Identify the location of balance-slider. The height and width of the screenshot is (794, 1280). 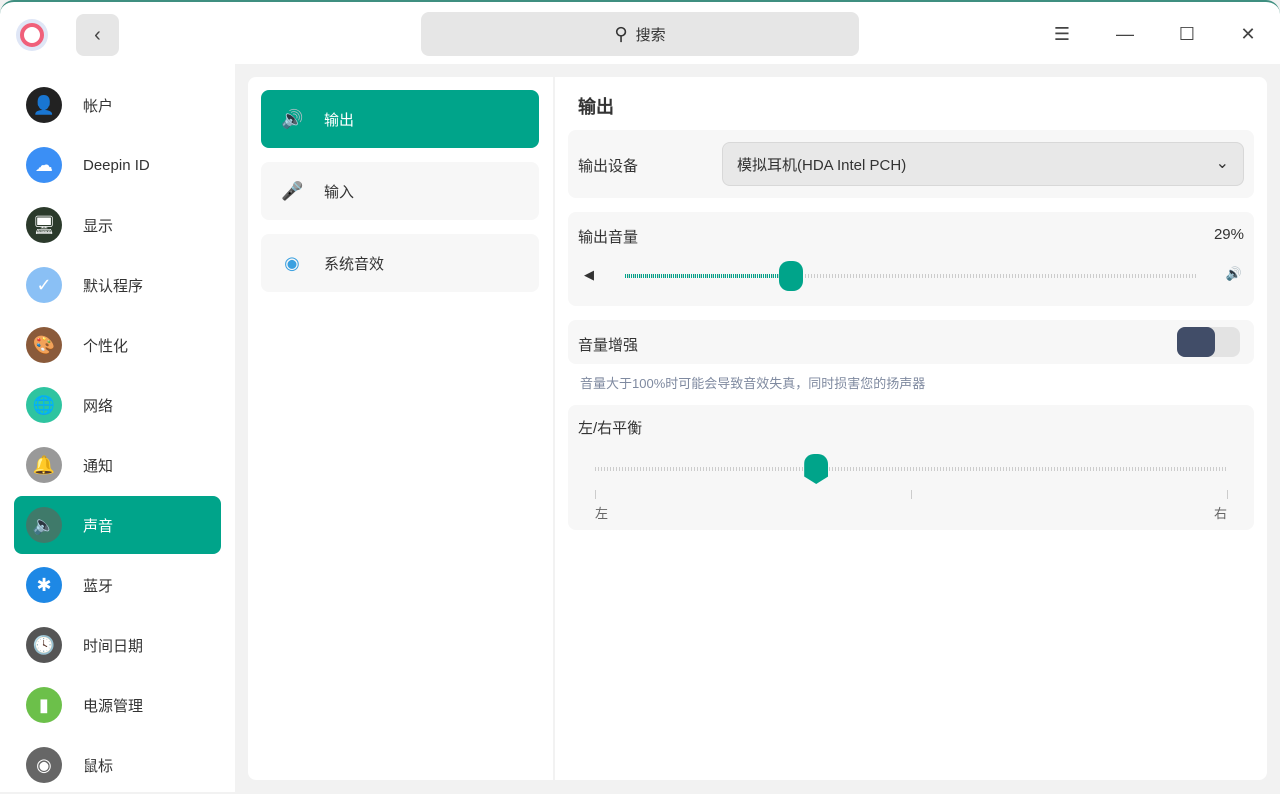
(911, 469).